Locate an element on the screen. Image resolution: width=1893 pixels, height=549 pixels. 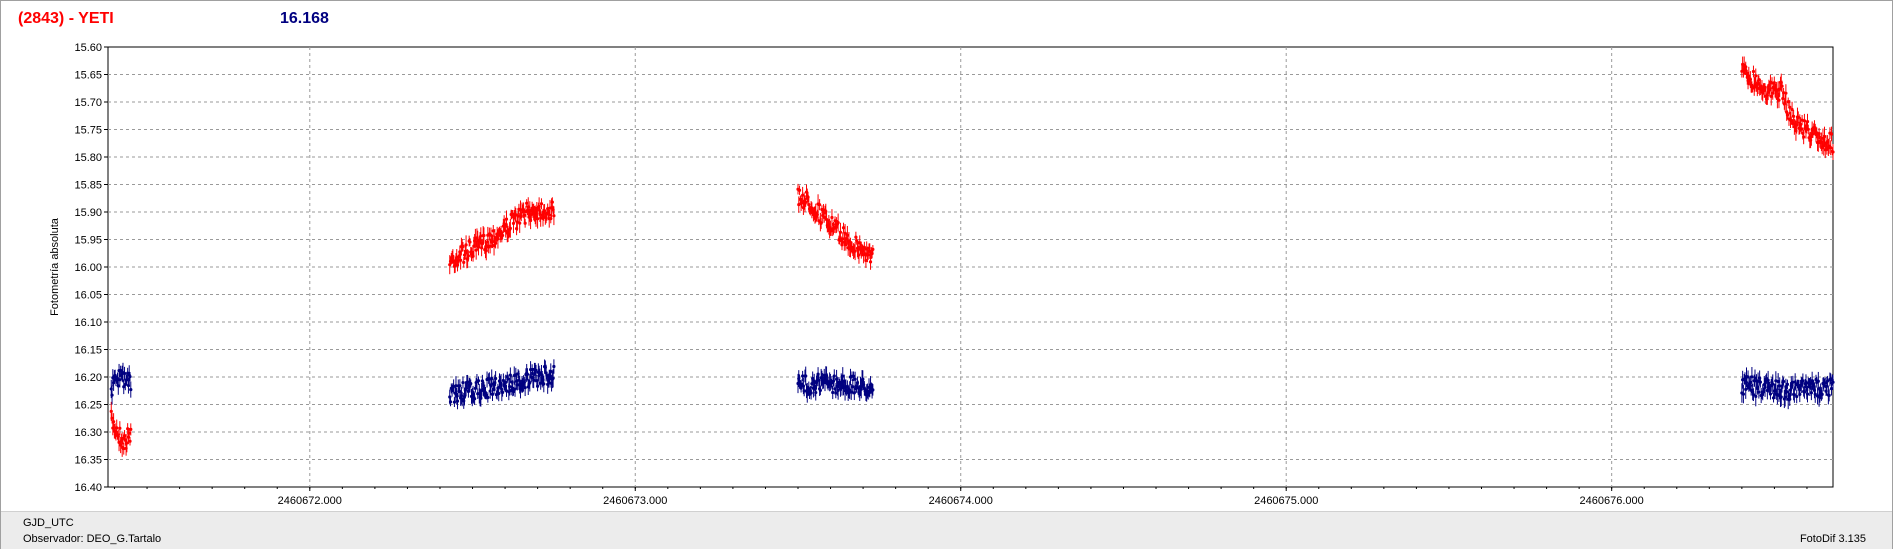
y-tick-label: 16.25 is located at coordinates (88, 406).